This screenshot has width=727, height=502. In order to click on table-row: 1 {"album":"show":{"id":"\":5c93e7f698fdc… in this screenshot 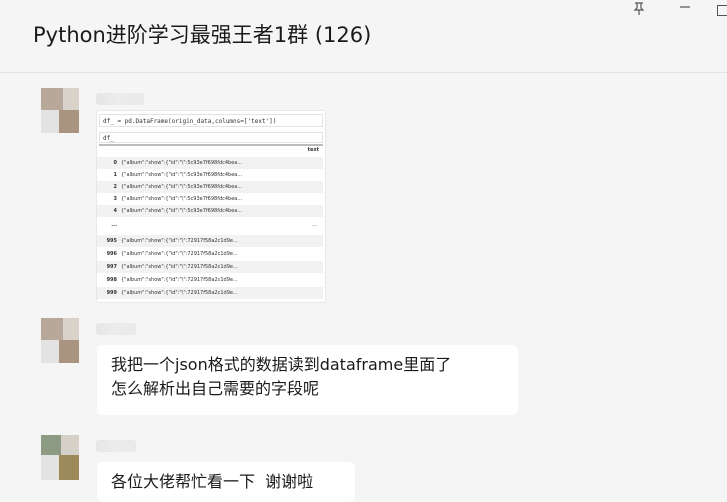, I will do `click(210, 175)`.